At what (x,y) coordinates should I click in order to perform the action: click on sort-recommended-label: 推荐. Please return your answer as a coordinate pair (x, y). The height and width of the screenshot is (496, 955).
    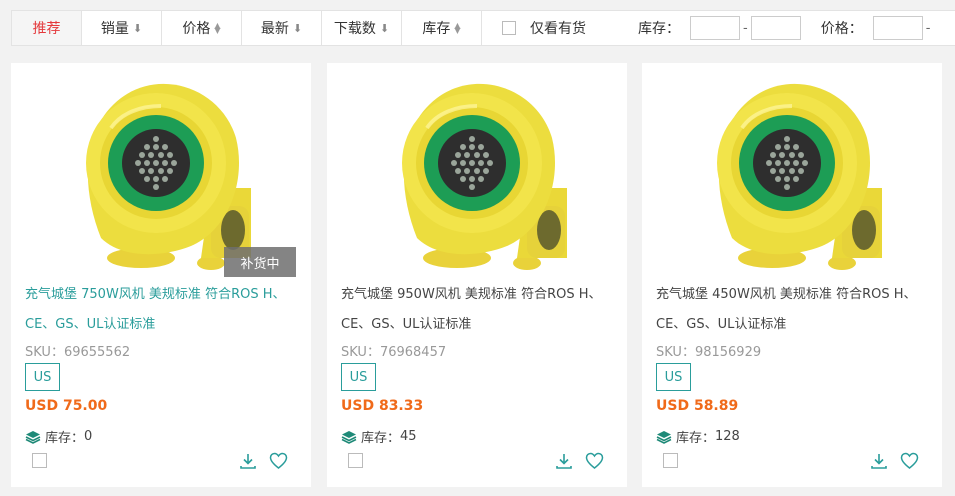
    Looking at the image, I should click on (46, 29).